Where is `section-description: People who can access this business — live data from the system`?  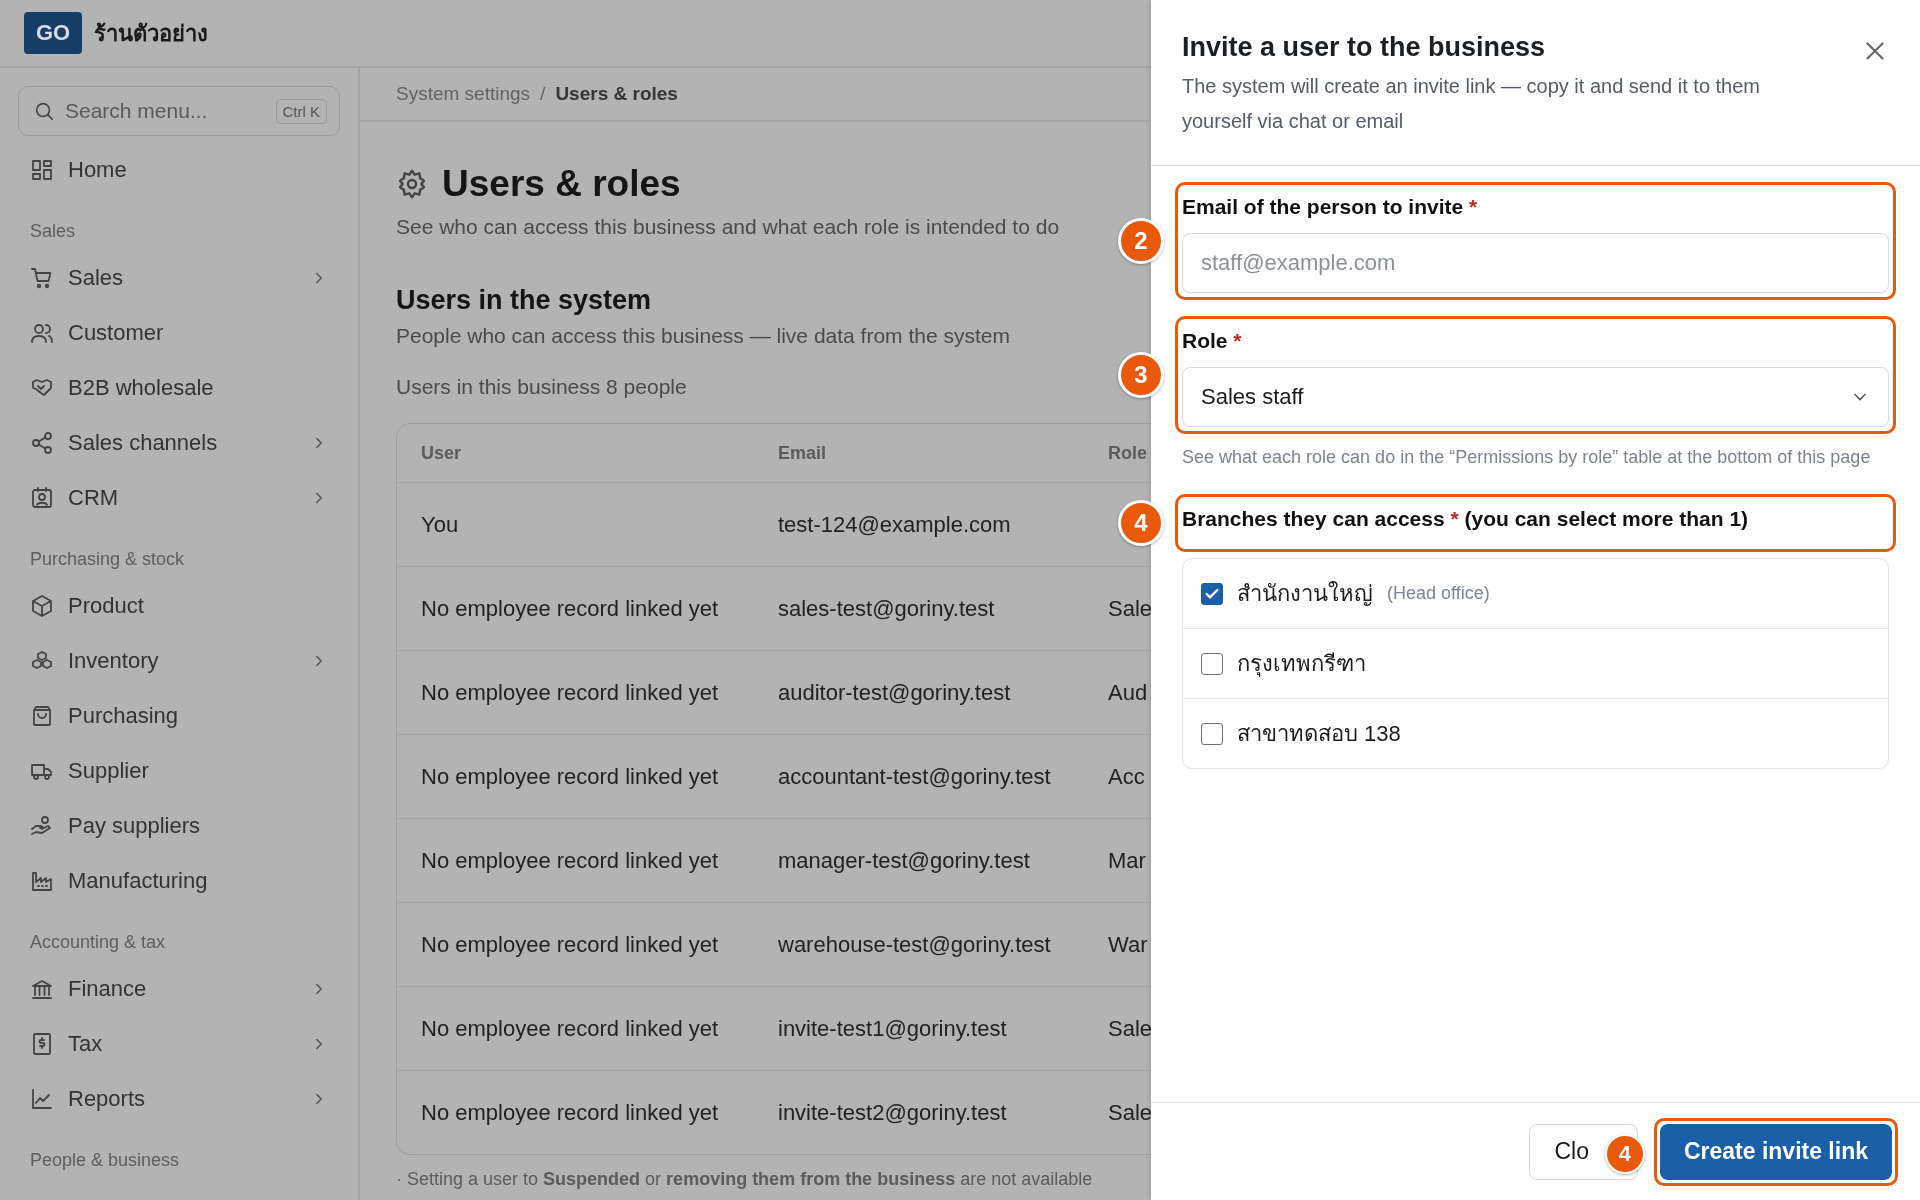
section-description: People who can access this business — live data from the system is located at coordinates (703, 336).